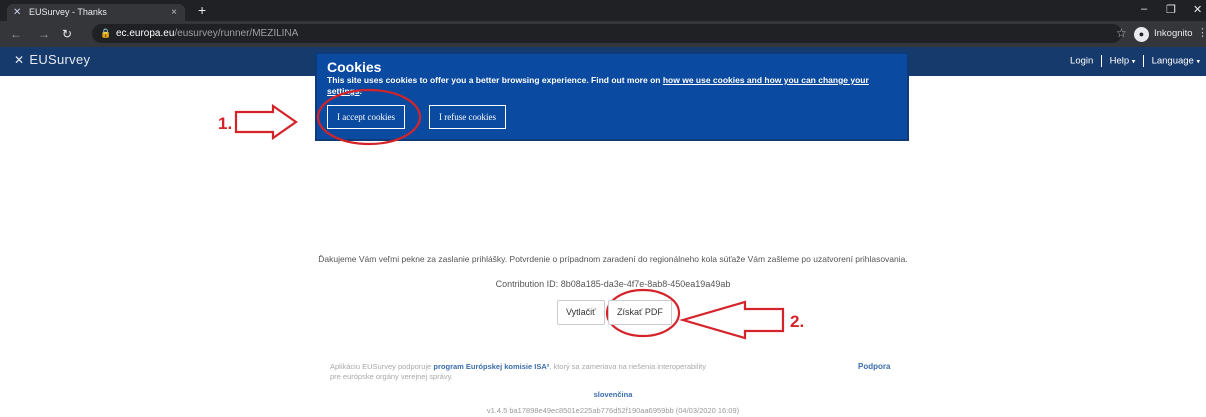 The width and height of the screenshot is (1206, 417). What do you see at coordinates (527, 284) in the screenshot?
I see `contribution-label: Contribution ID:` at bounding box center [527, 284].